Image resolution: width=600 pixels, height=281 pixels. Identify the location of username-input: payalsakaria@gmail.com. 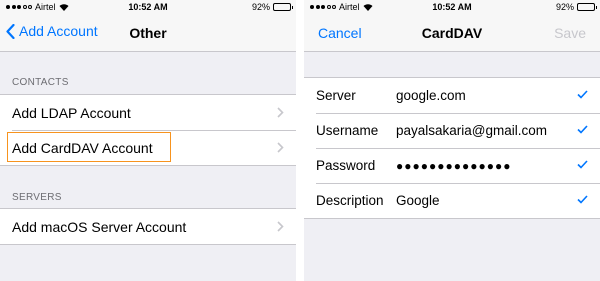
(471, 130).